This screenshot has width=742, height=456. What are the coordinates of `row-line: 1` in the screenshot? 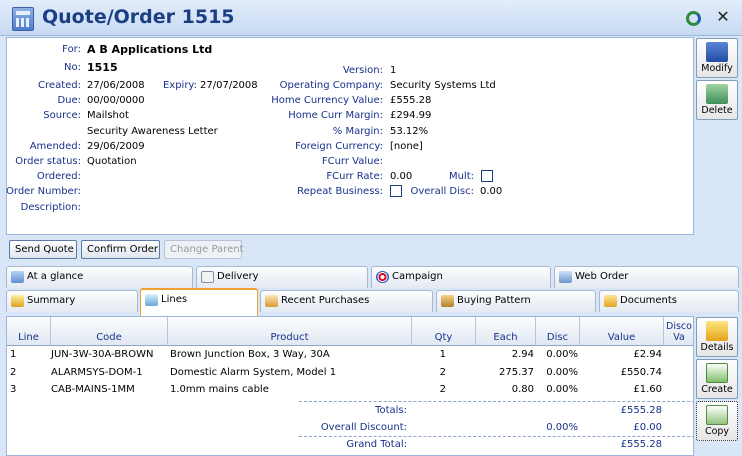 It's located at (13, 354).